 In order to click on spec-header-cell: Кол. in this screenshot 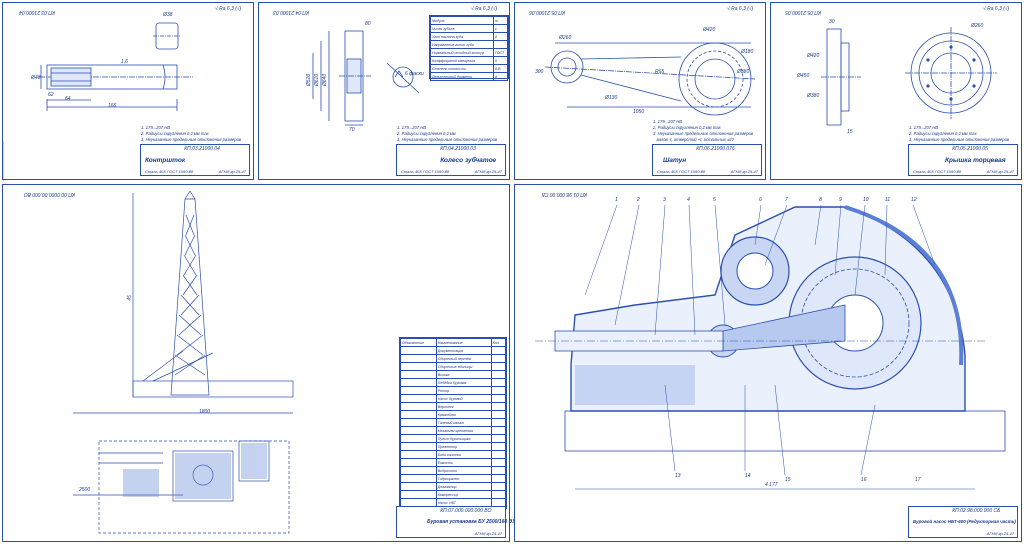, I will do `click(498, 342)`.